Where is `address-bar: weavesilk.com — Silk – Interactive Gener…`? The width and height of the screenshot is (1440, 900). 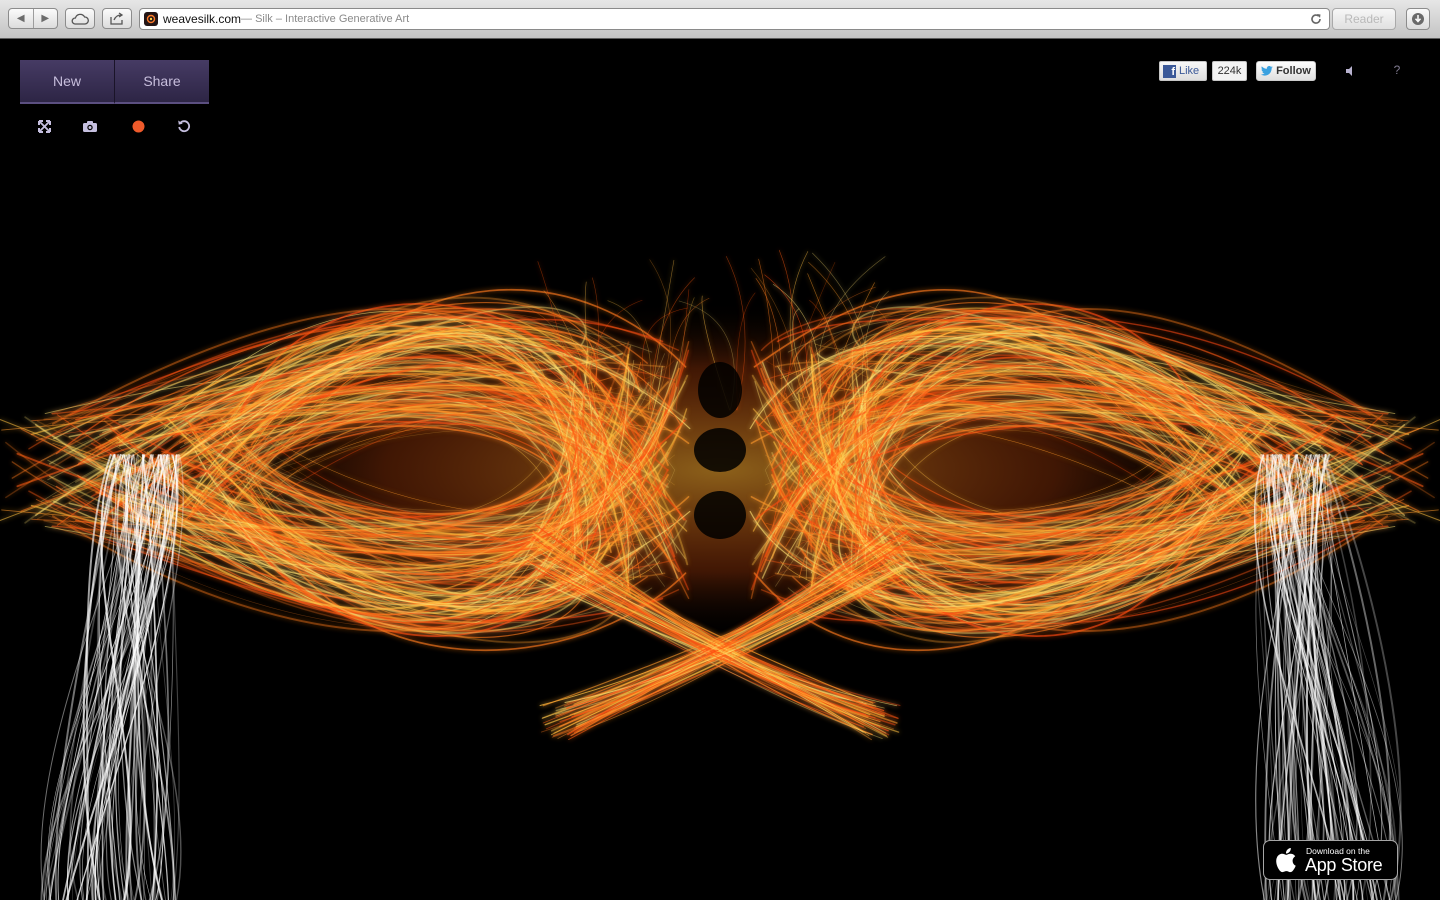
address-bar: weavesilk.com — Silk – Interactive Gener… is located at coordinates (734, 19).